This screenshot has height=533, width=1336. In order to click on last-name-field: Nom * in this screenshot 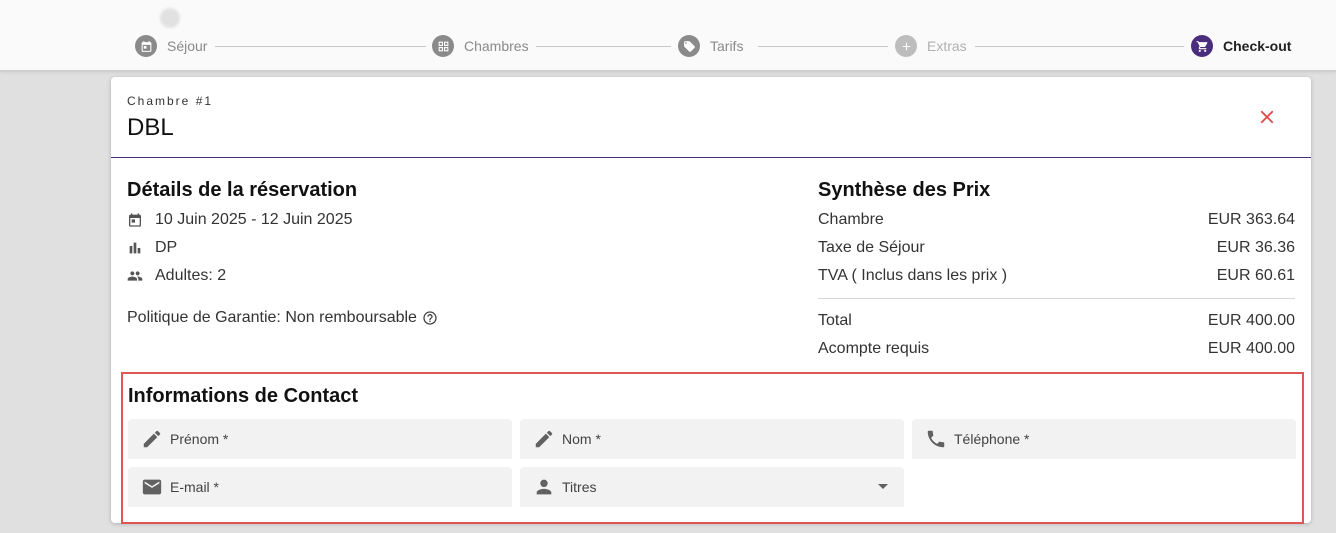, I will do `click(712, 439)`.